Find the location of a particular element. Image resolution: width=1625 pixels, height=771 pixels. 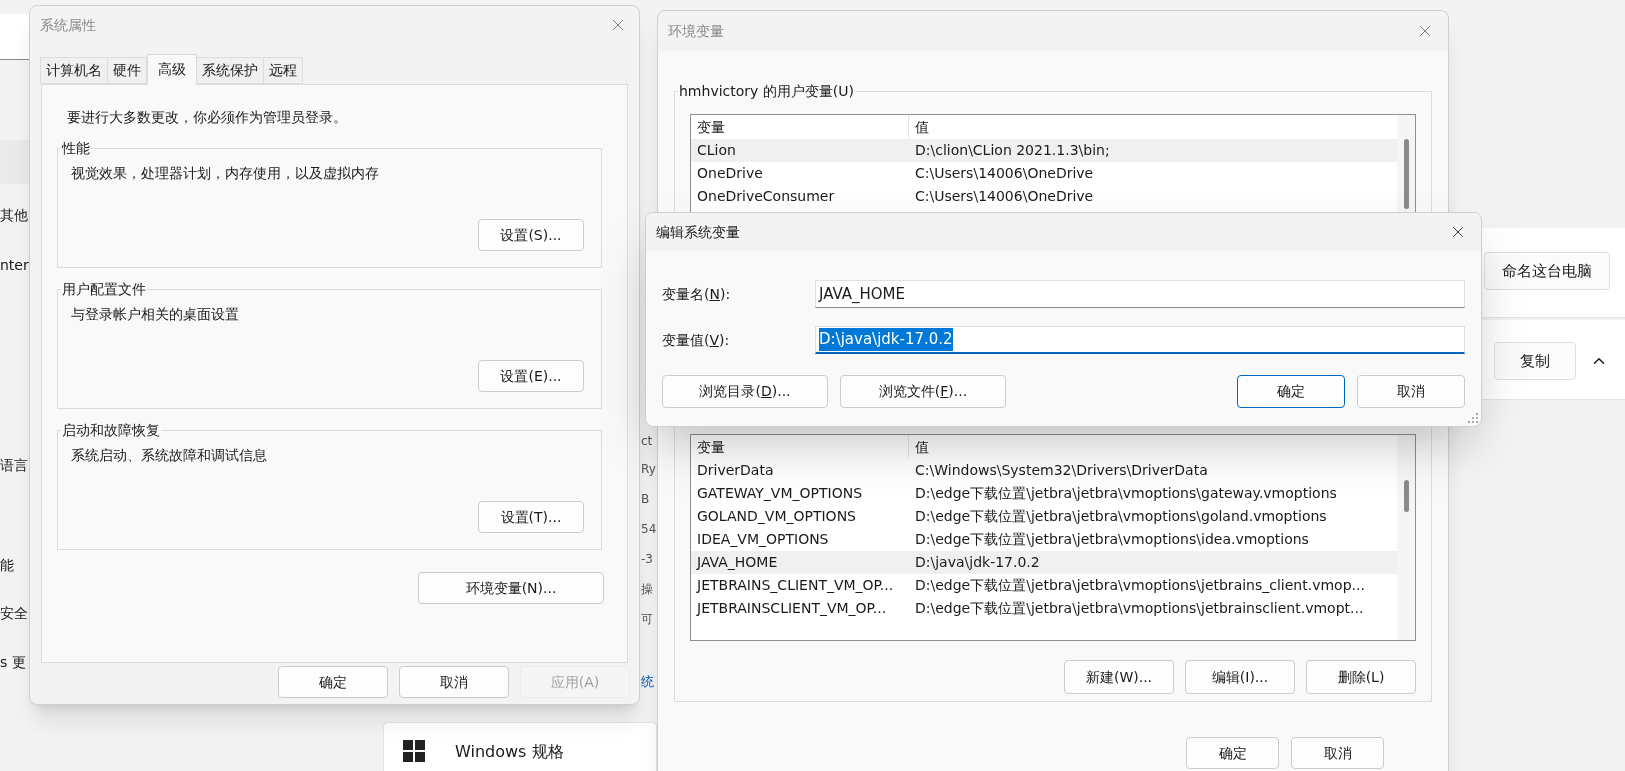

variable-value: D:\edge下载位置\jetbra\jetbra\vmoptions\idea.vmoptions is located at coordinates (1112, 539).